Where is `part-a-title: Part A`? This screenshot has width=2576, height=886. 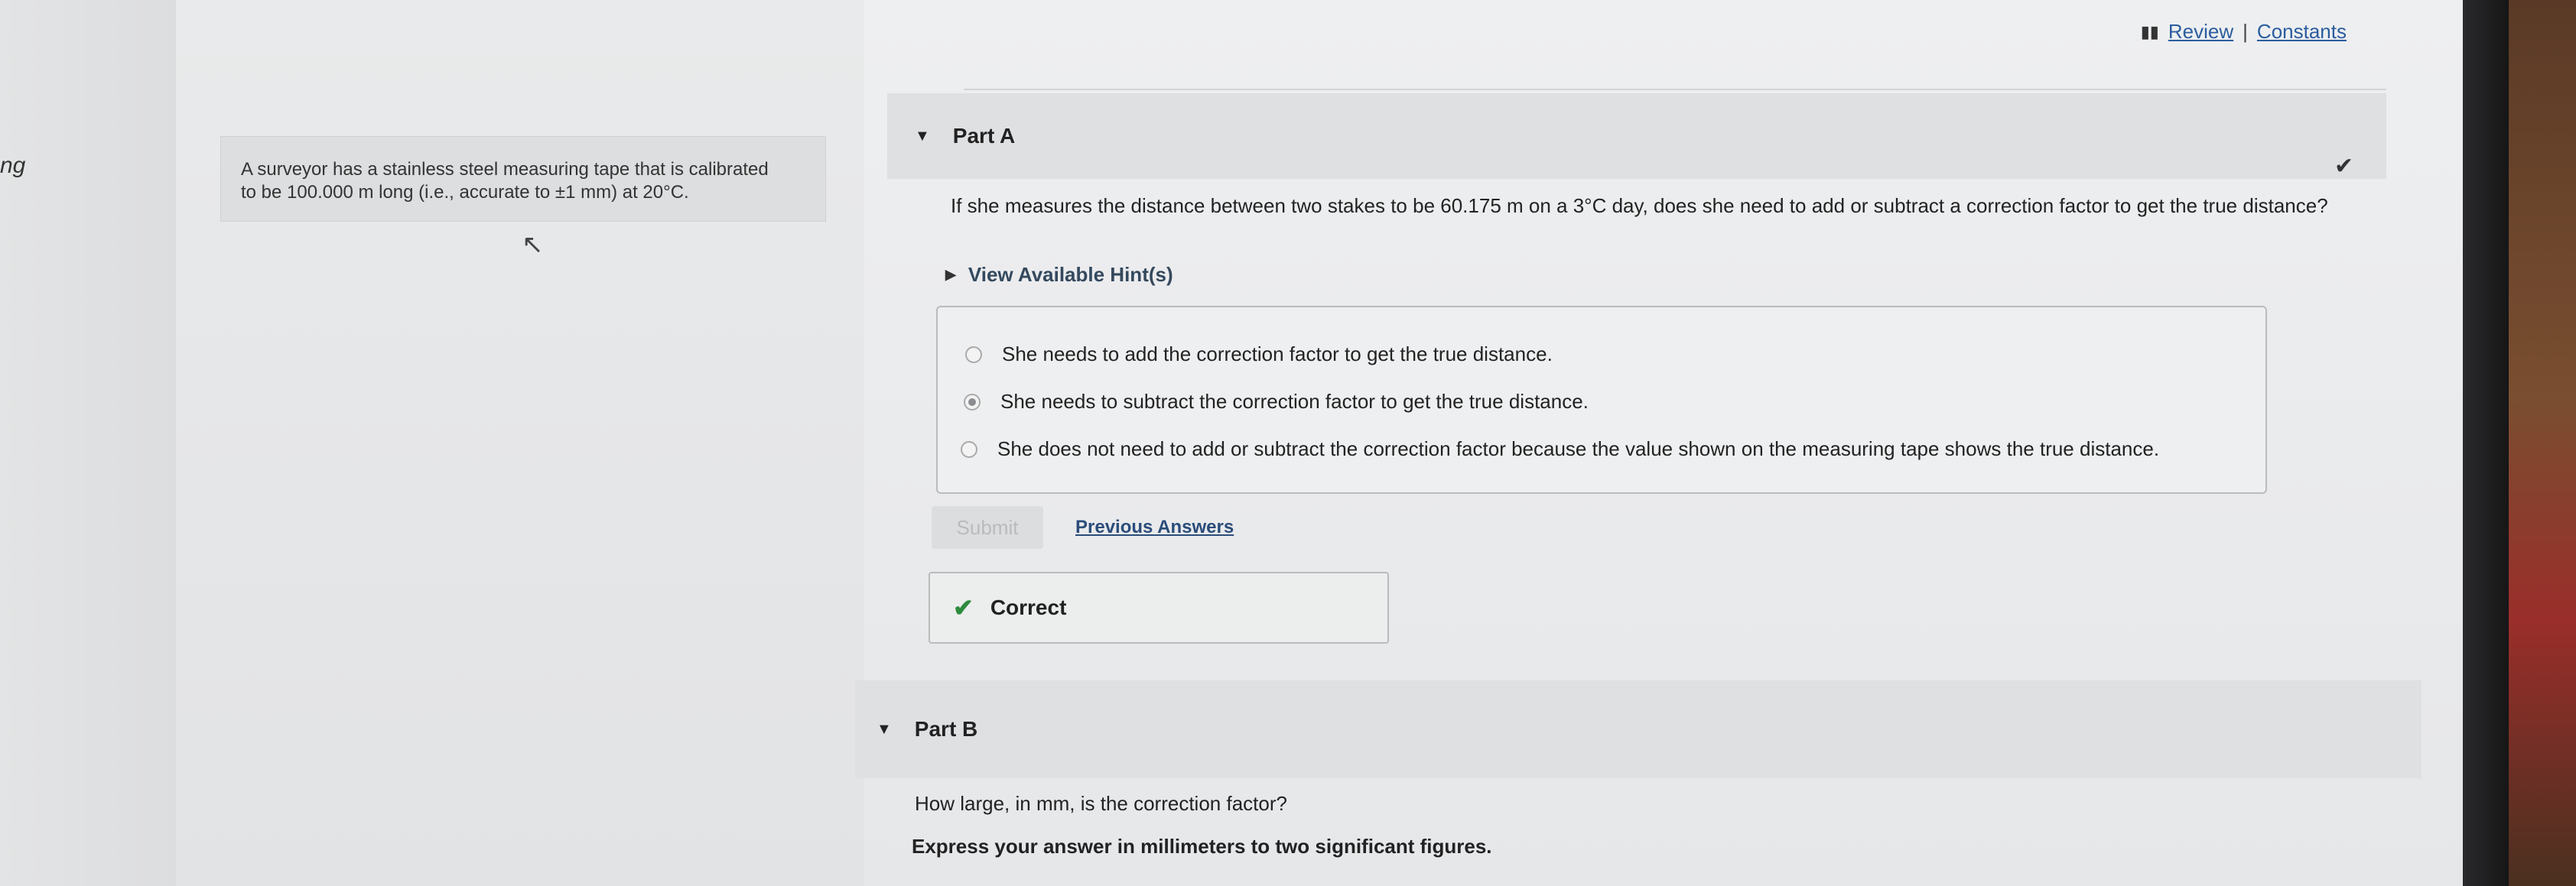 part-a-title: Part A is located at coordinates (984, 136).